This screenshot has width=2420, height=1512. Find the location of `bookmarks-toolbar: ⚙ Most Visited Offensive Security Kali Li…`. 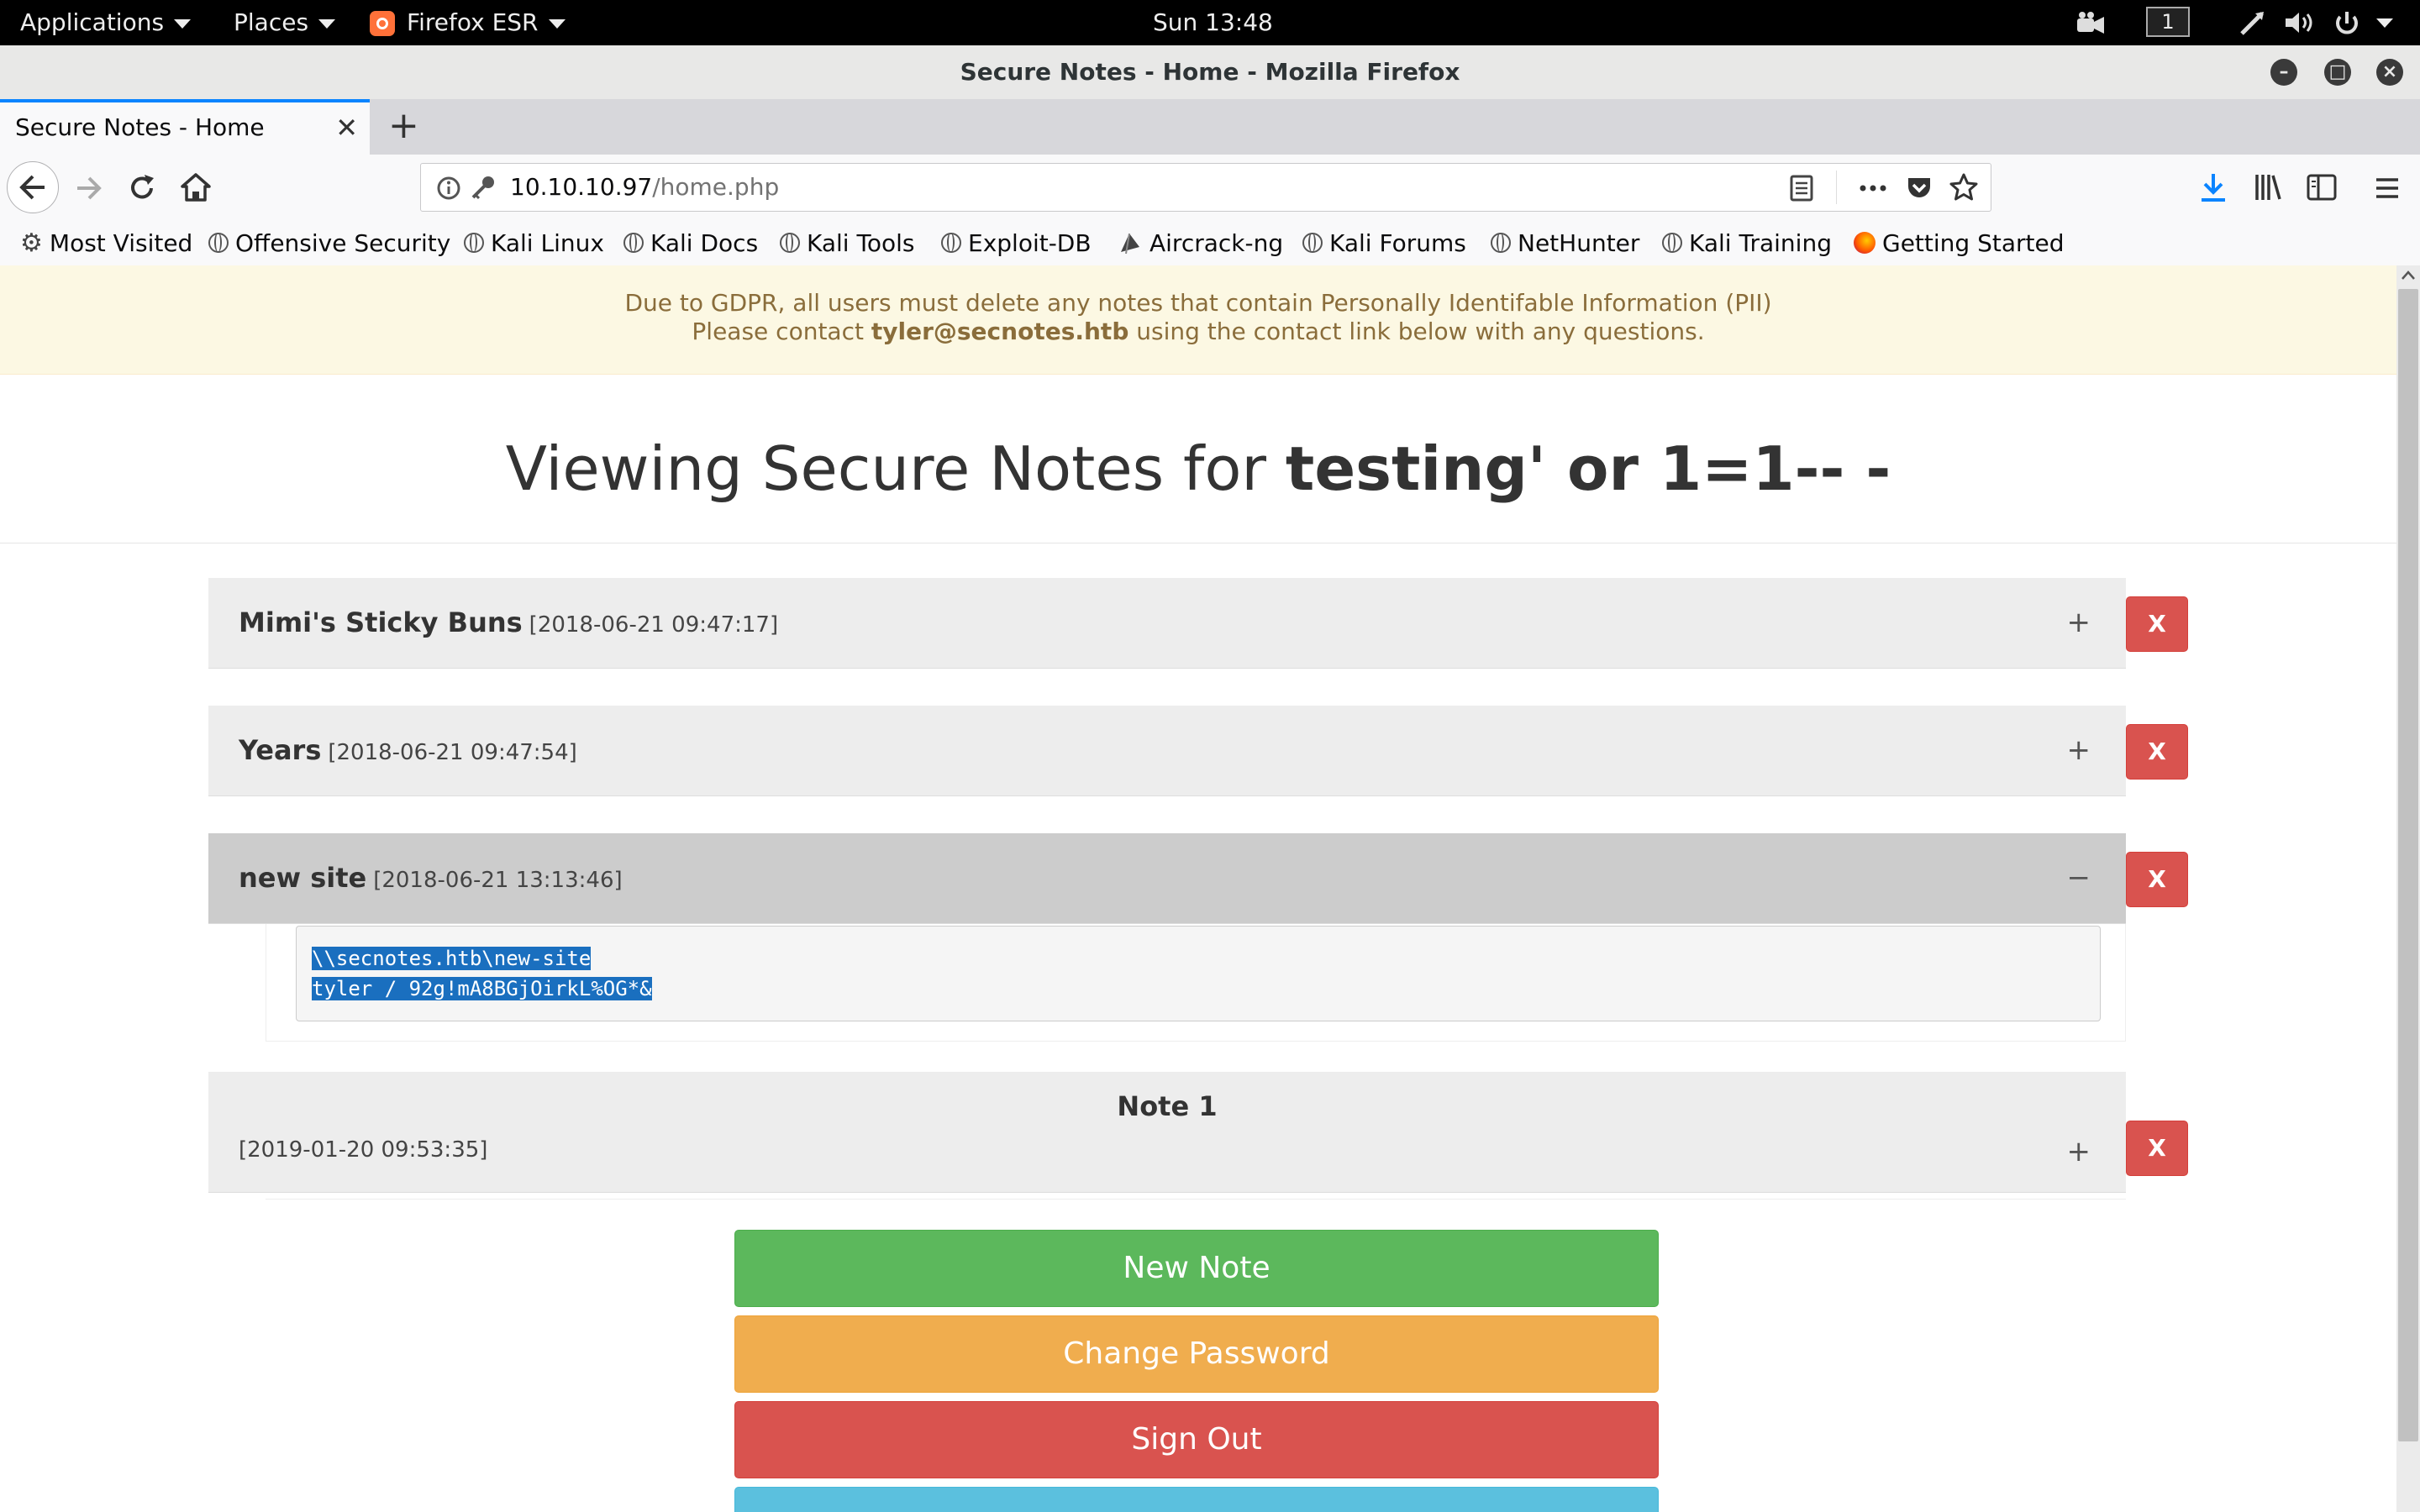

bookmarks-toolbar: ⚙ Most Visited Offensive Security Kali Li… is located at coordinates (1210, 244).